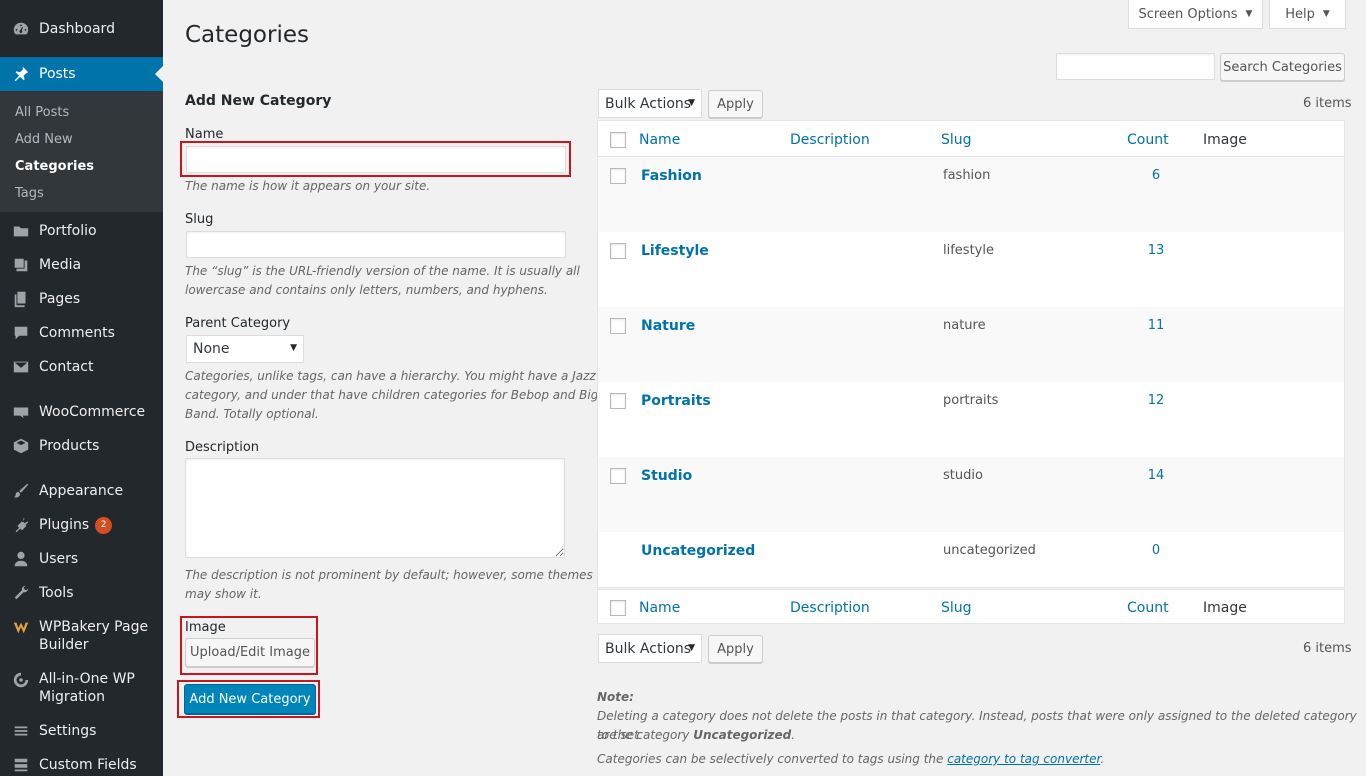  Describe the element at coordinates (830, 140) in the screenshot. I see `column-description-header: Description` at that location.